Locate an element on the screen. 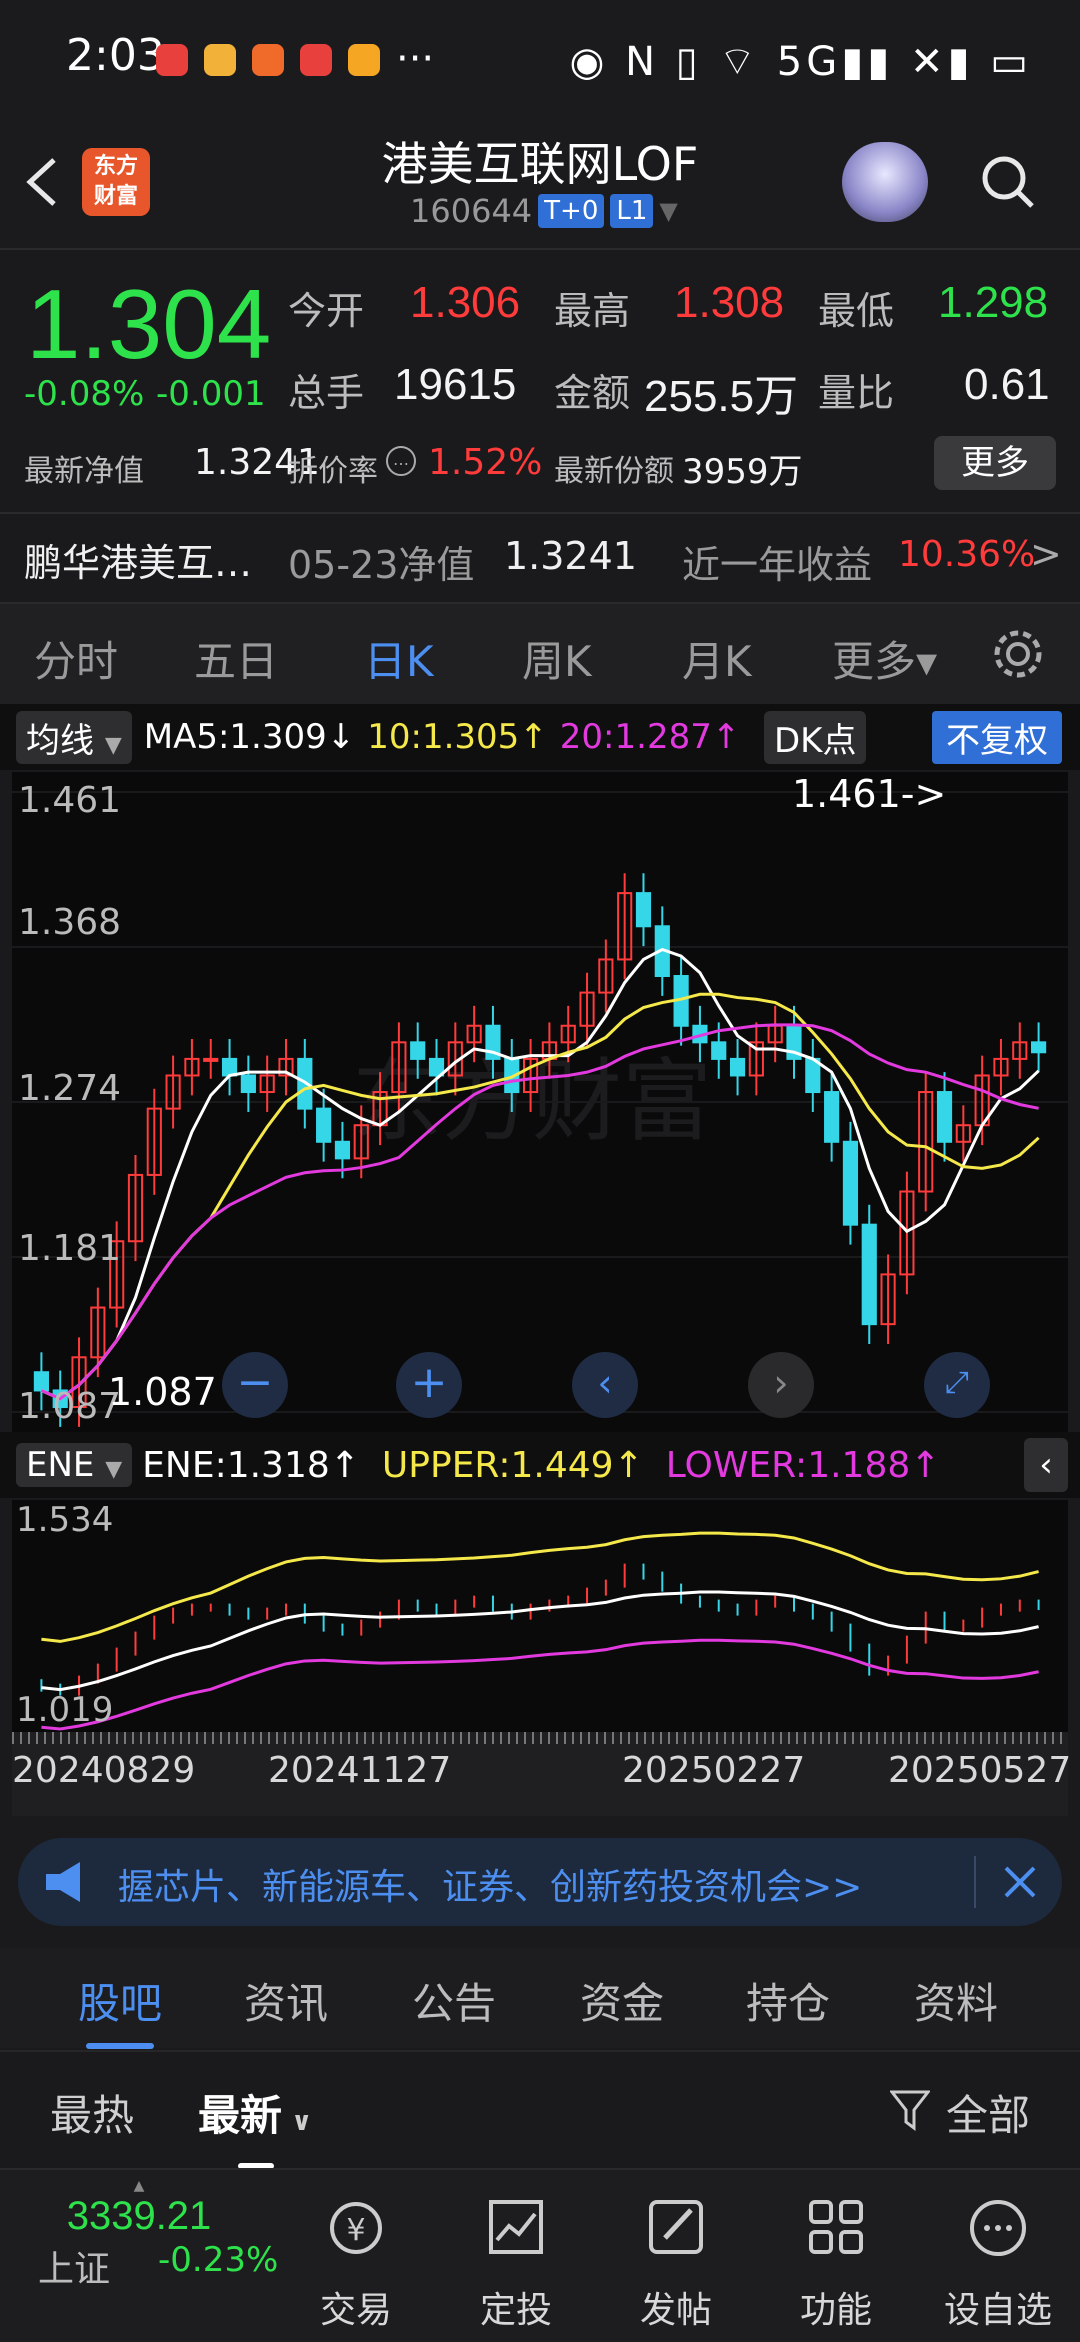  nav-functions: 功能 is located at coordinates (836, 2264).